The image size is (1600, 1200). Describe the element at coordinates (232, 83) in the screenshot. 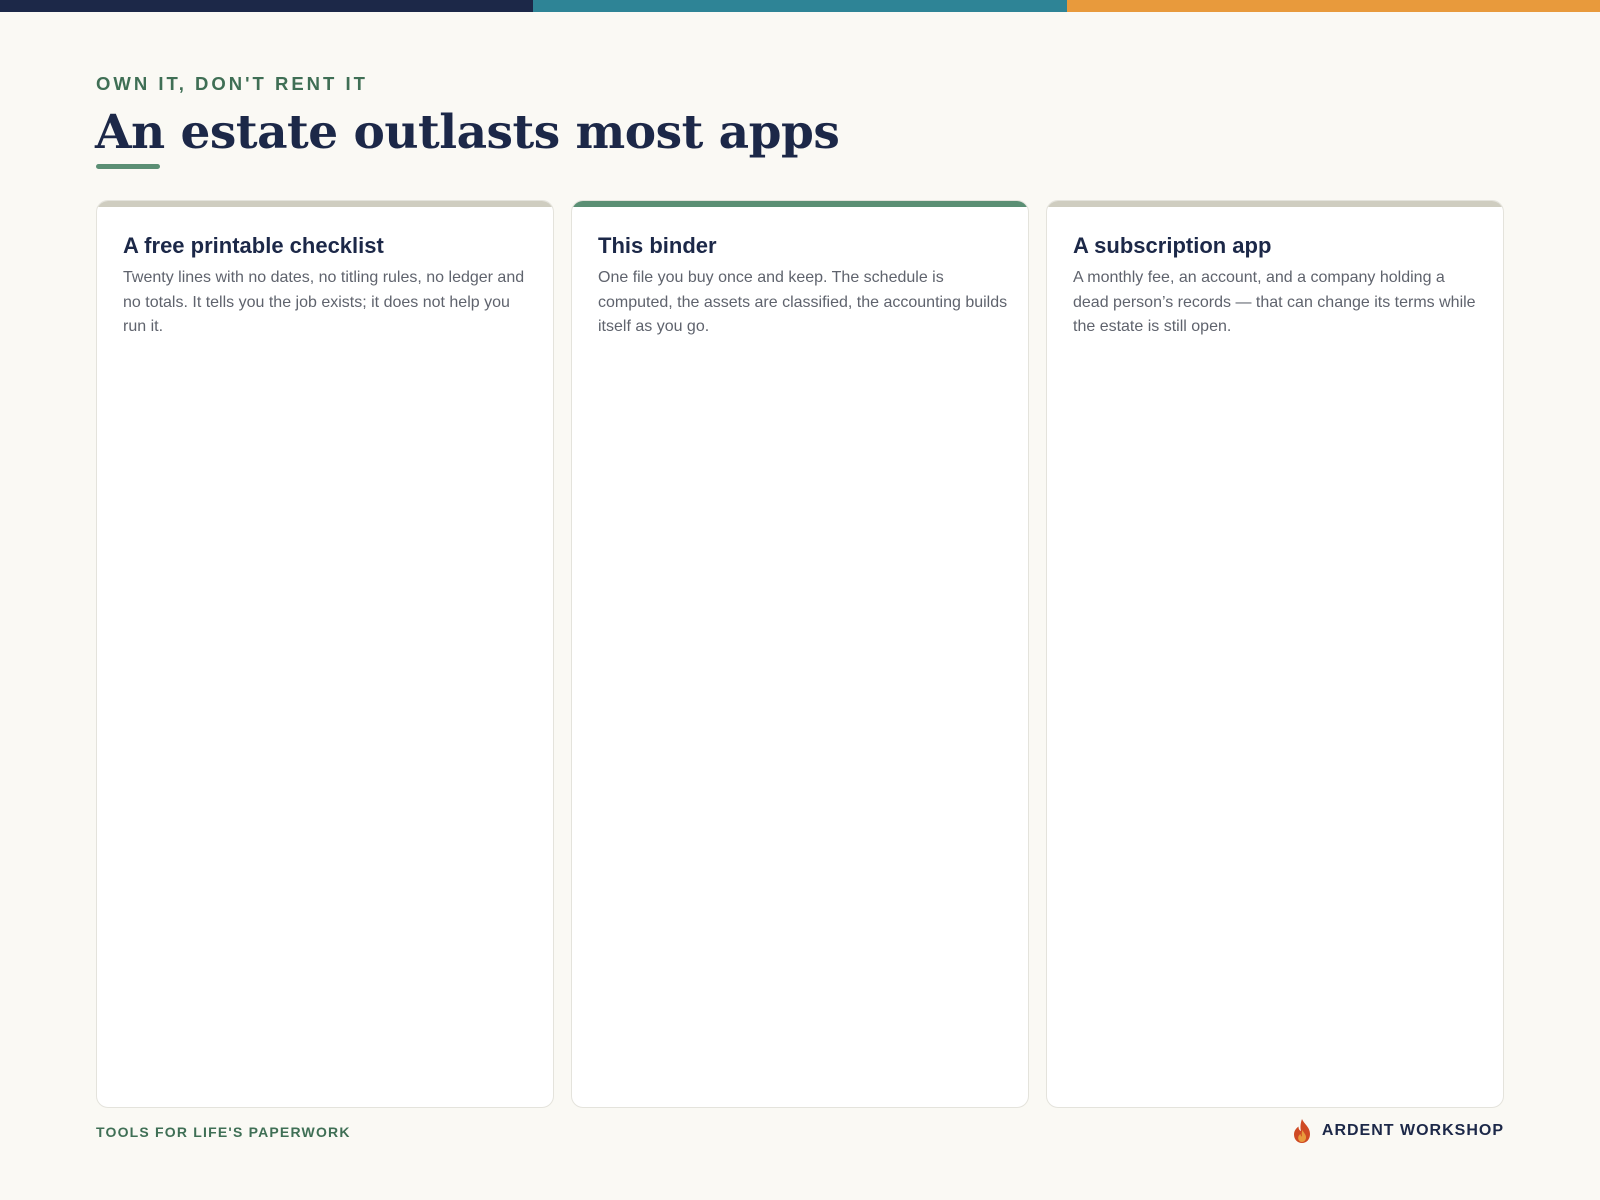

I see `eyebrow-label: OWN IT, DON'T RENT IT` at that location.